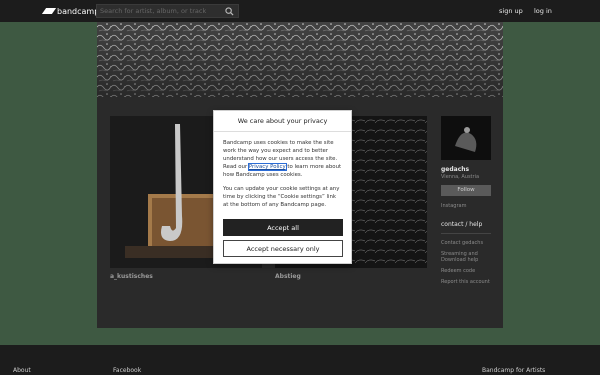 The image size is (600, 375). Describe the element at coordinates (282, 121) in the screenshot. I see `dialog-title: We care about your privacy` at that location.